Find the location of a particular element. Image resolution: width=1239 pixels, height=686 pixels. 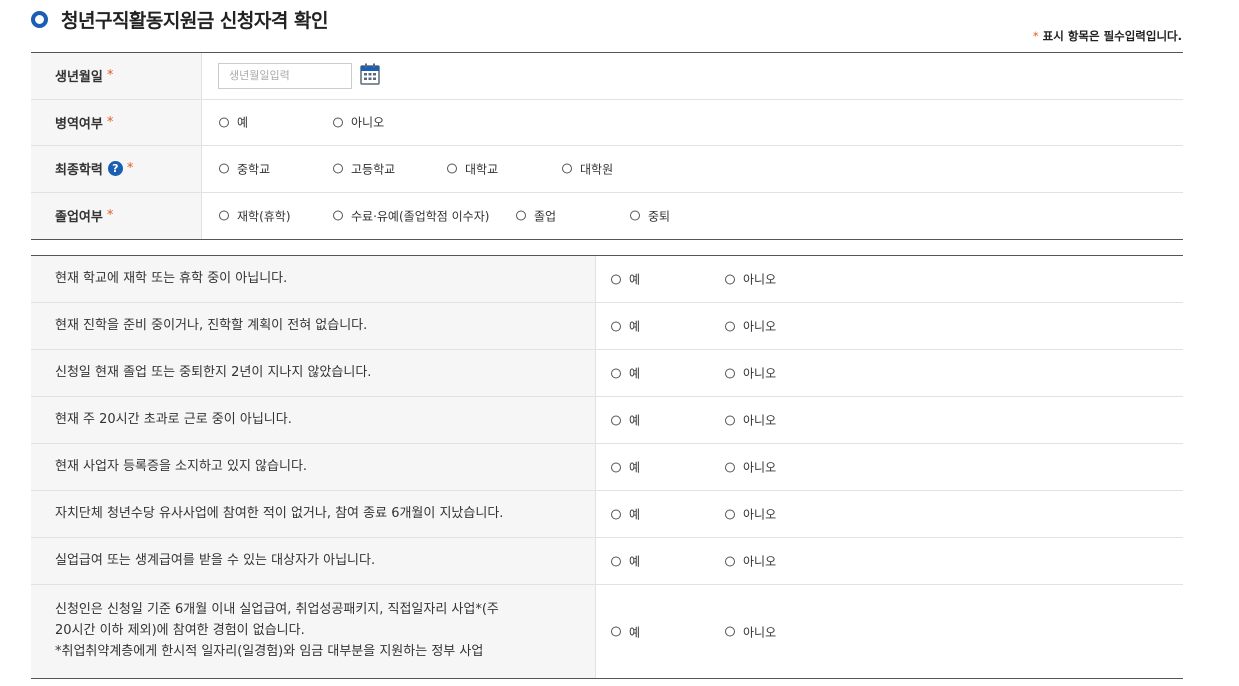

eligibility-row: 신청일 현재 졸업 또는 중퇴한지 2년이 지나지 않았습니다. 예 아니오 is located at coordinates (607, 373).